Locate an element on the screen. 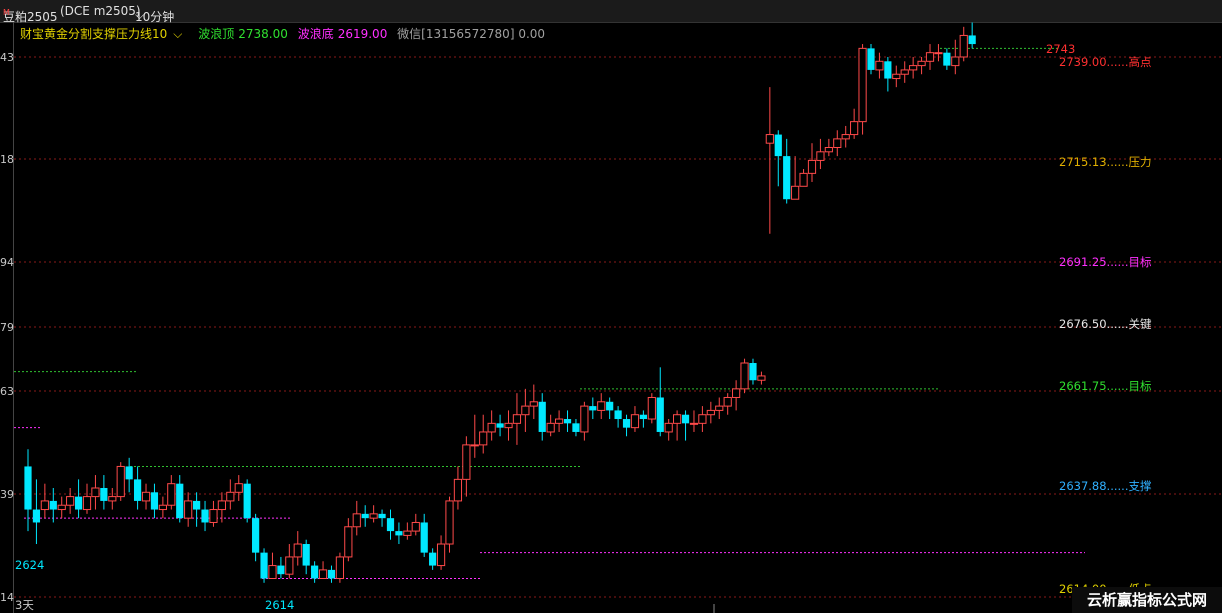  level-label: 2715.13......压力 is located at coordinates (1105, 162).